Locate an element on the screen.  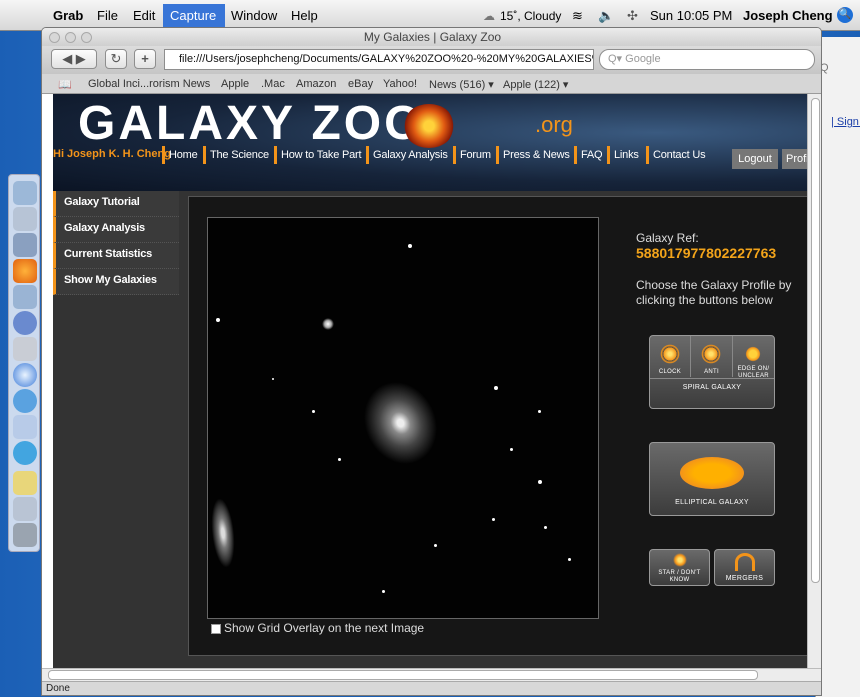
safari-icon is located at coordinates (25, 375).